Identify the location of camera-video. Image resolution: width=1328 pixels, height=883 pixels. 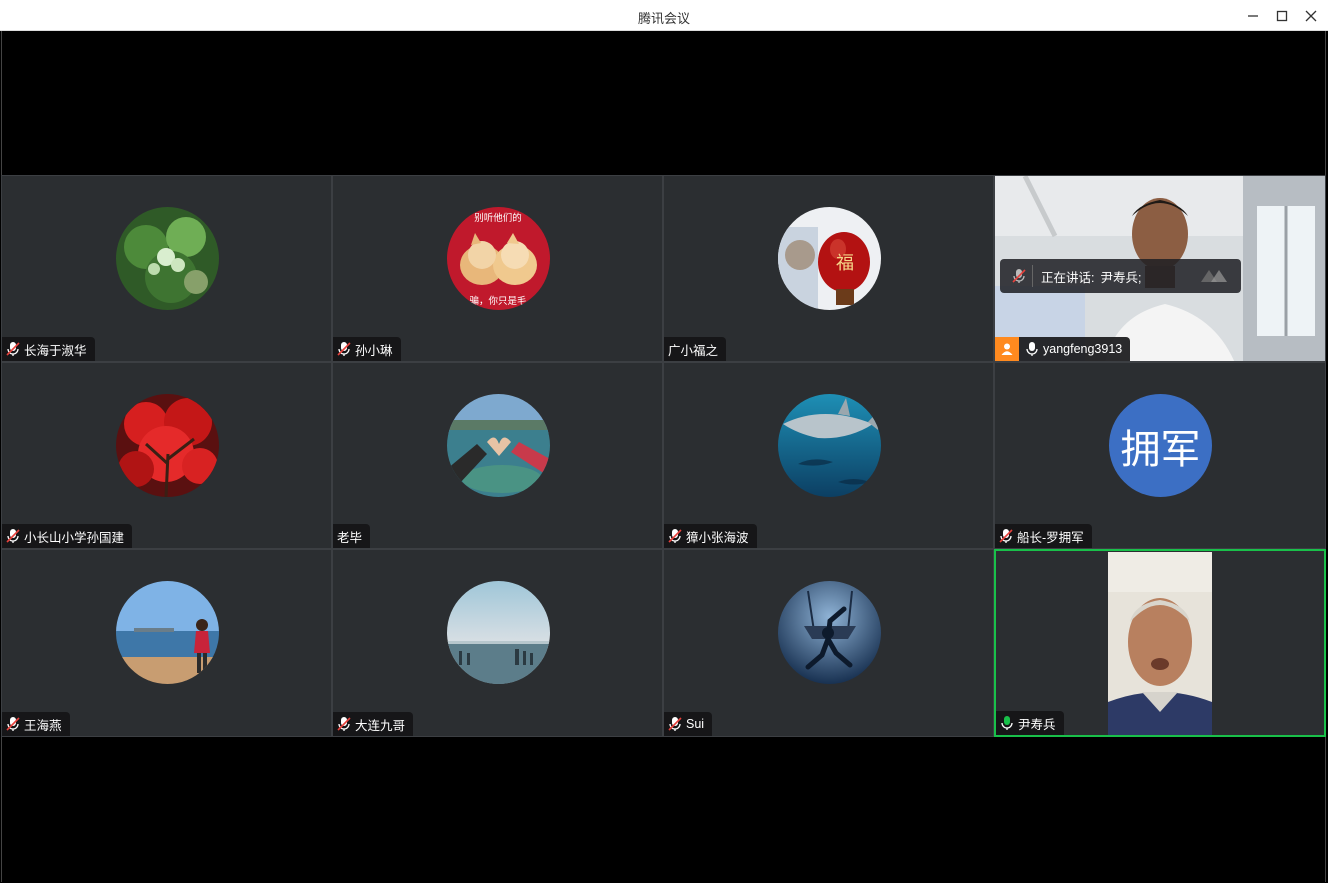
(1160, 643).